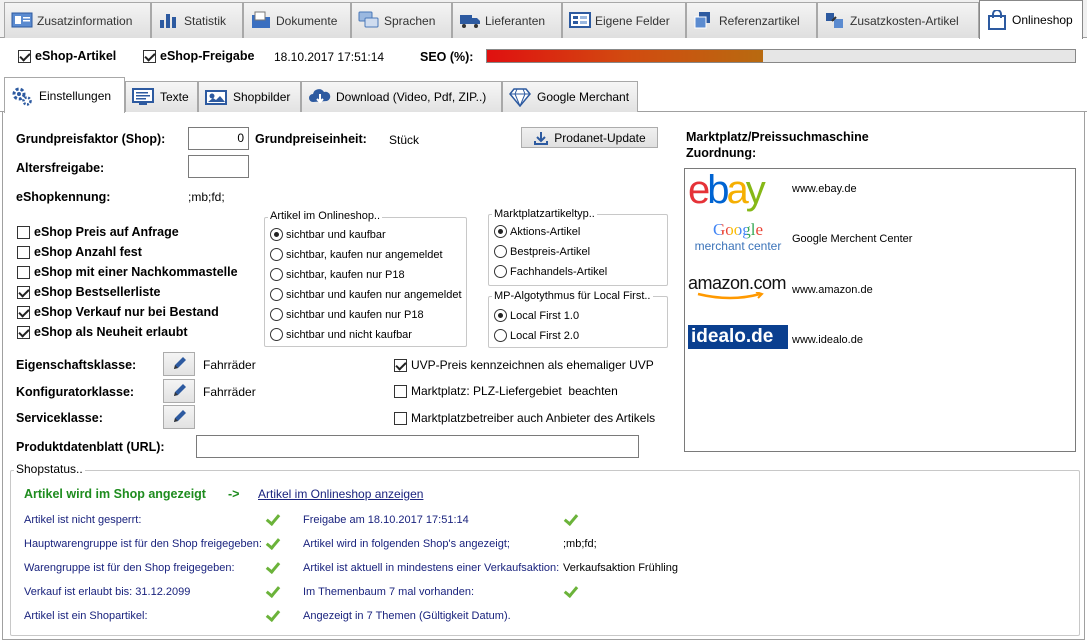 The width and height of the screenshot is (1087, 642). I want to click on tab-lieferanten: Lieferanten, so click(507, 20).